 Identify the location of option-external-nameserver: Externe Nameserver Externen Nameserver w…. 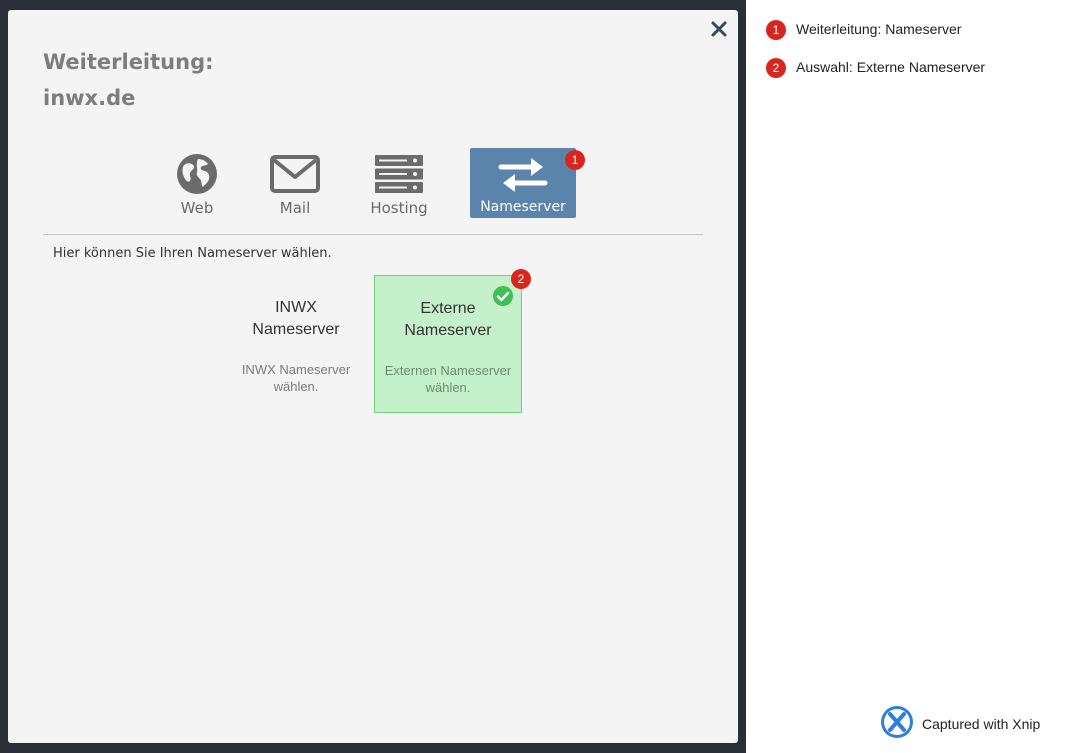
(452, 341).